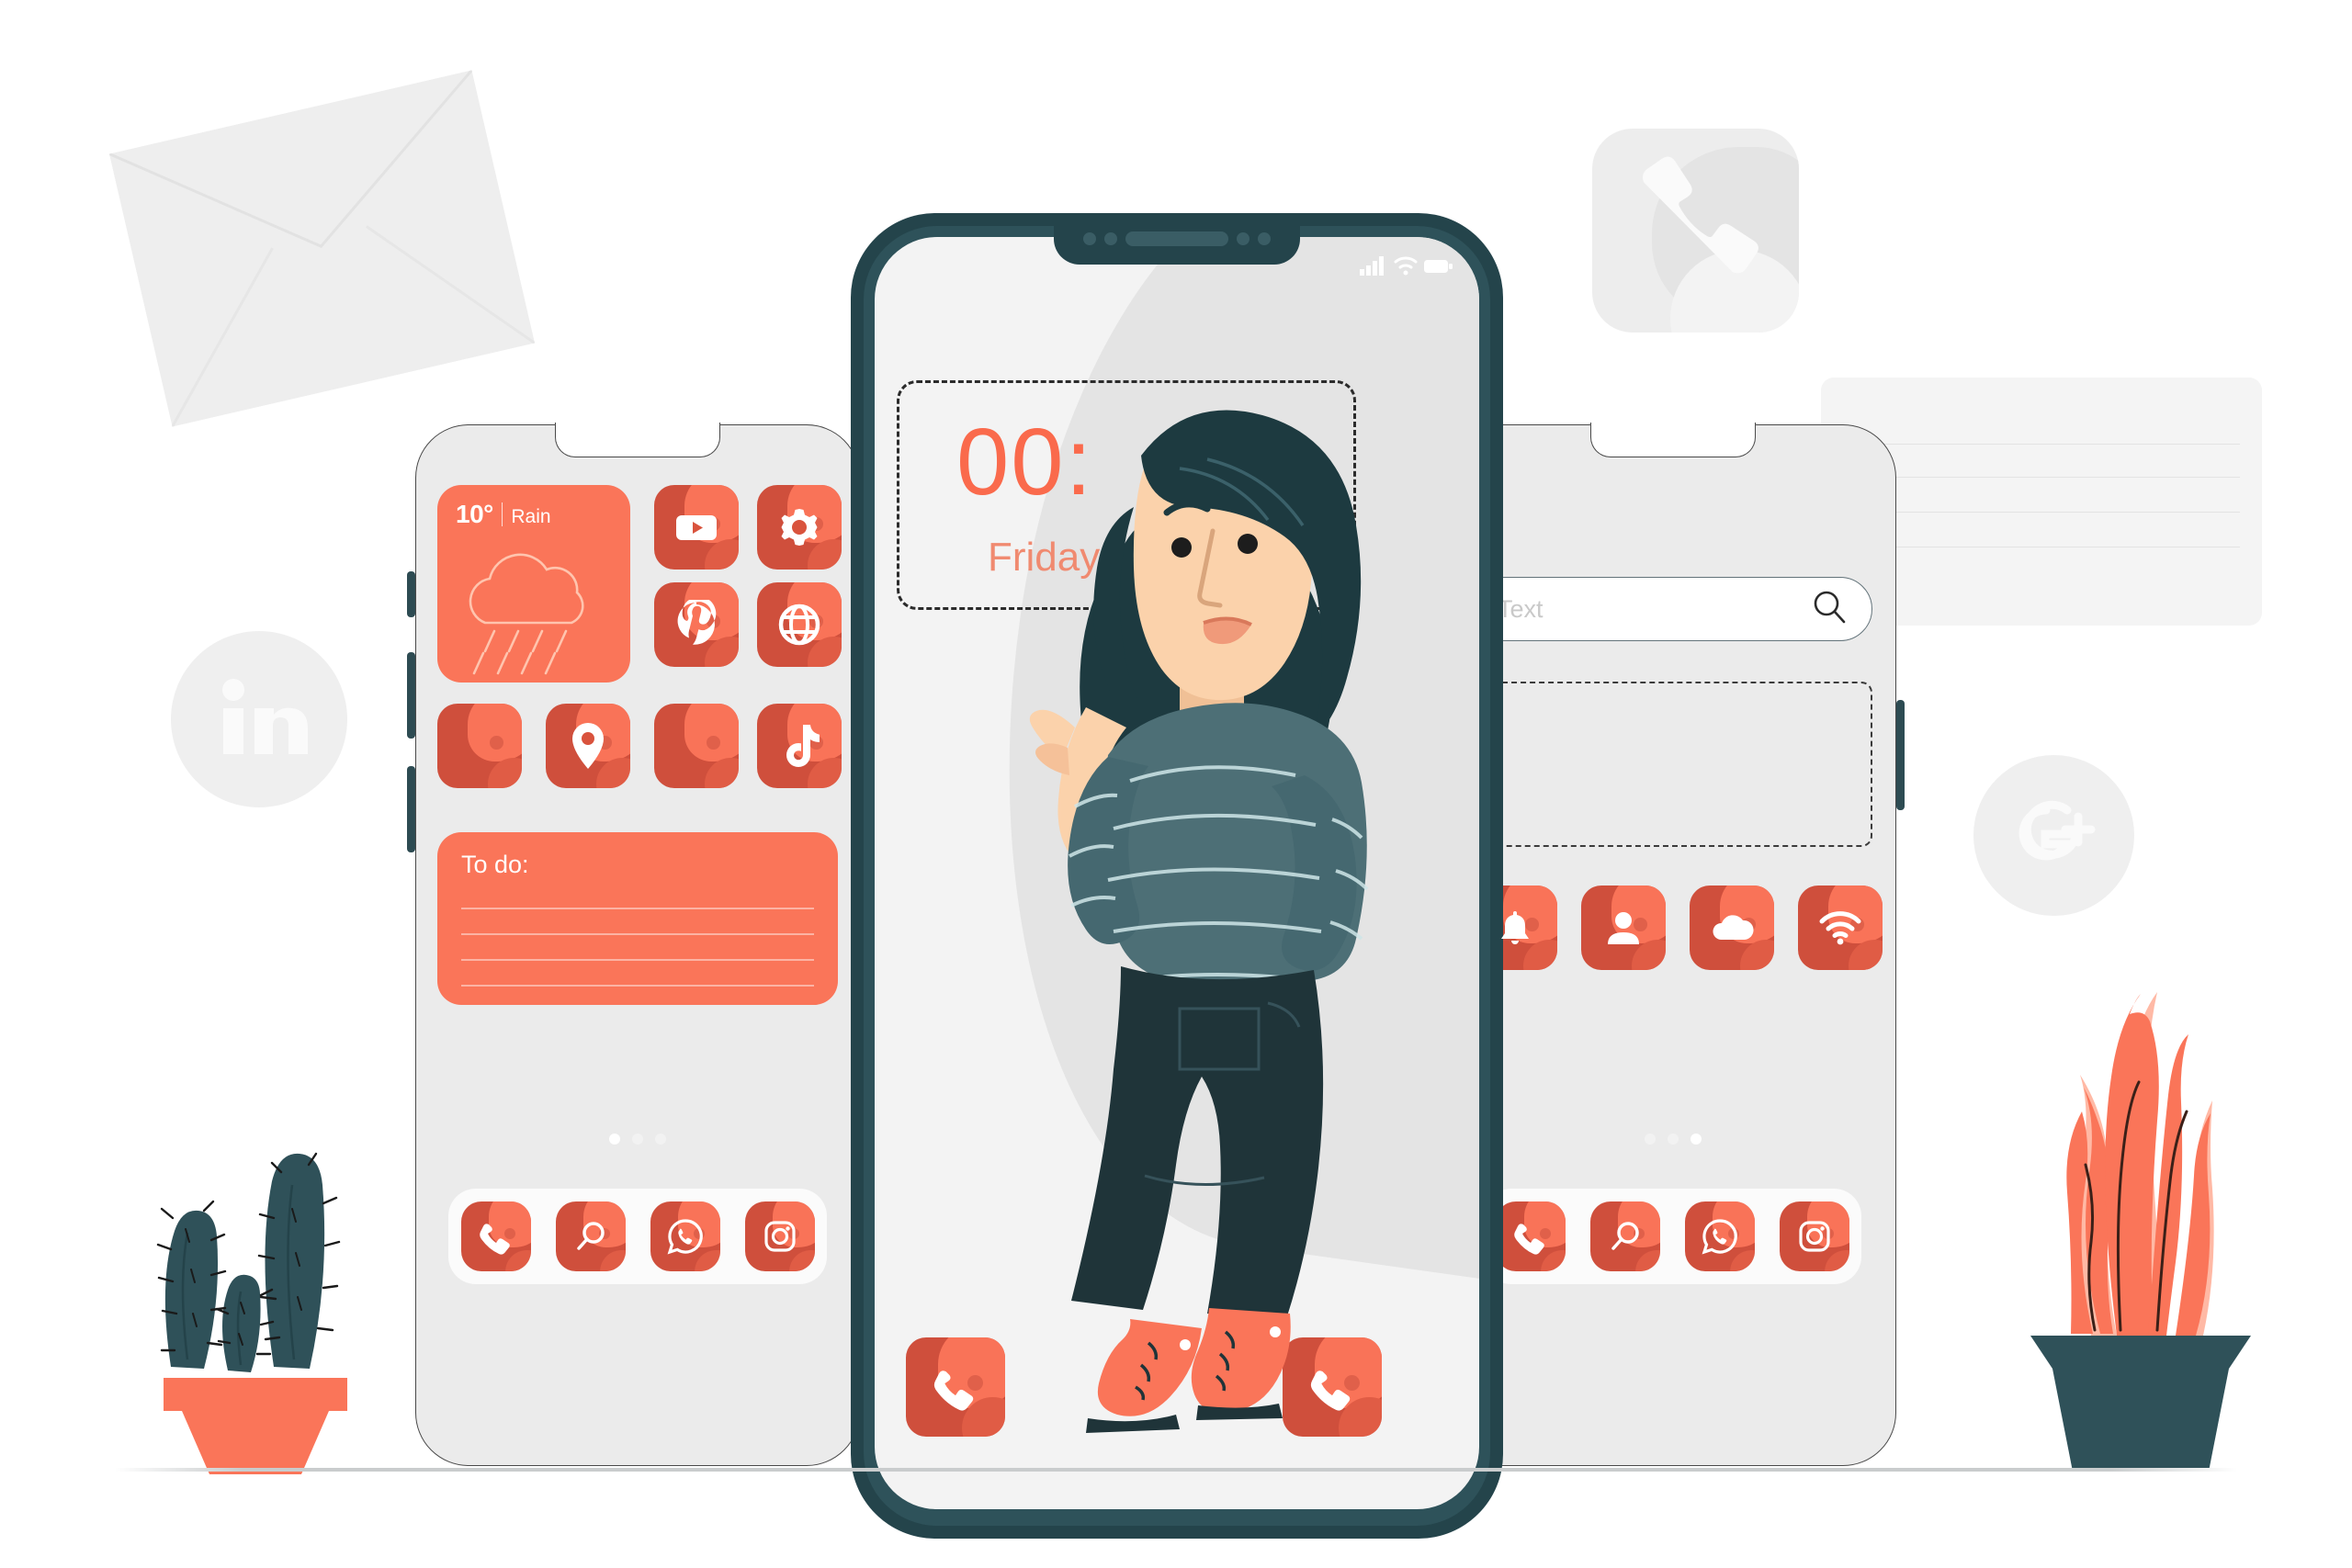  I want to click on tiktok-icon, so click(799, 746).